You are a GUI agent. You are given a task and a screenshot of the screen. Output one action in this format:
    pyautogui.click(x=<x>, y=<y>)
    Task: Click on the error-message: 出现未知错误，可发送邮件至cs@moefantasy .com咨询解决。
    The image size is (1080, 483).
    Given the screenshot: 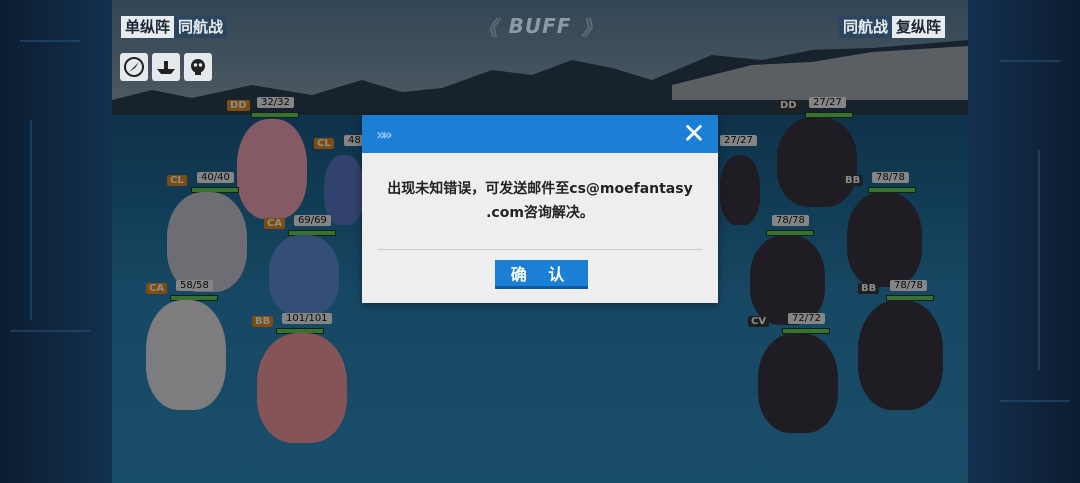 What is the action you would take?
    pyautogui.click(x=540, y=201)
    